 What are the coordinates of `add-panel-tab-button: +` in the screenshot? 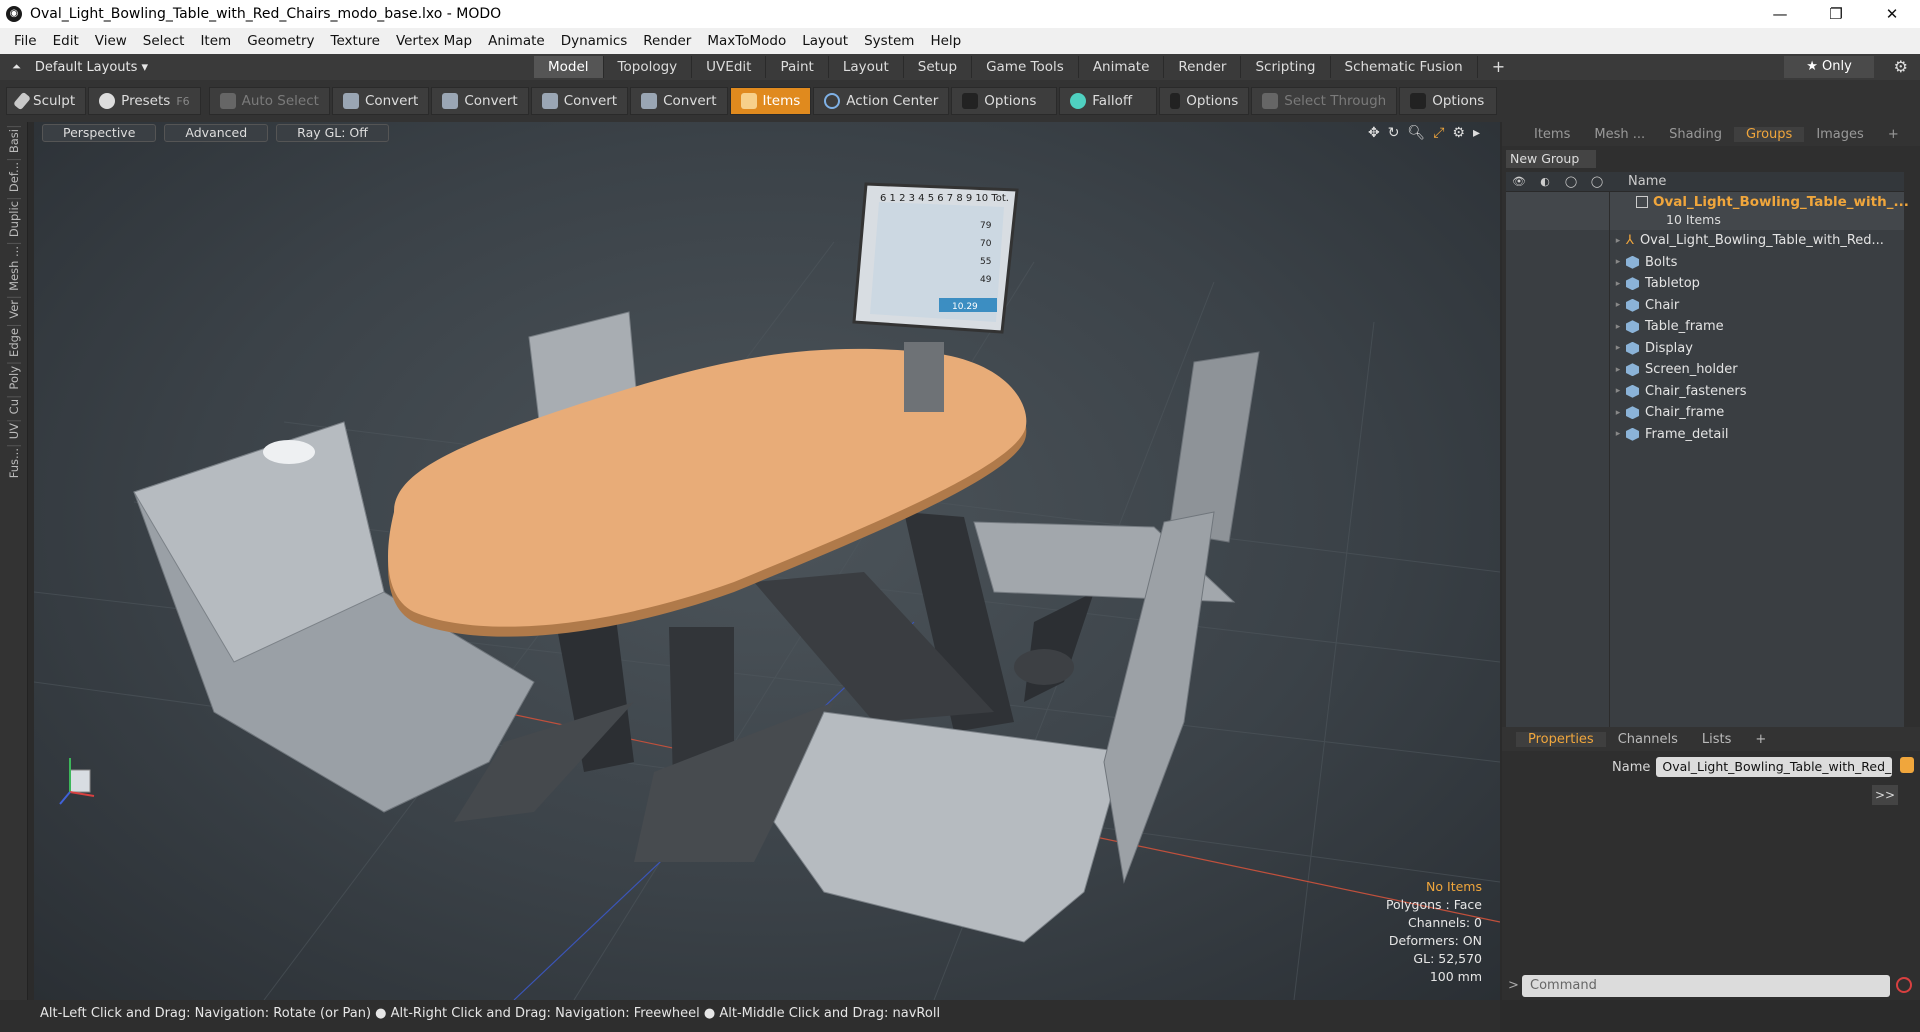 It's located at (1893, 134).